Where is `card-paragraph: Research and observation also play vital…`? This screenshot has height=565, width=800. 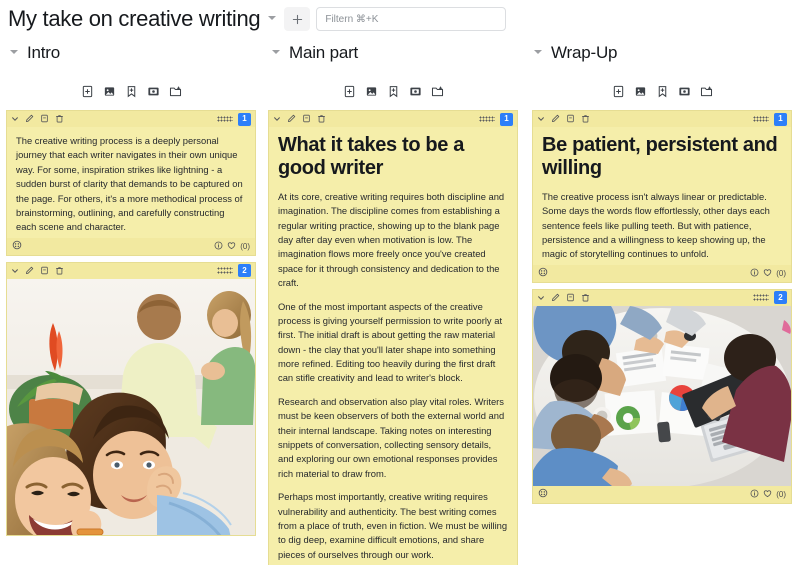
card-paragraph: Research and observation also play vital… is located at coordinates (391, 437).